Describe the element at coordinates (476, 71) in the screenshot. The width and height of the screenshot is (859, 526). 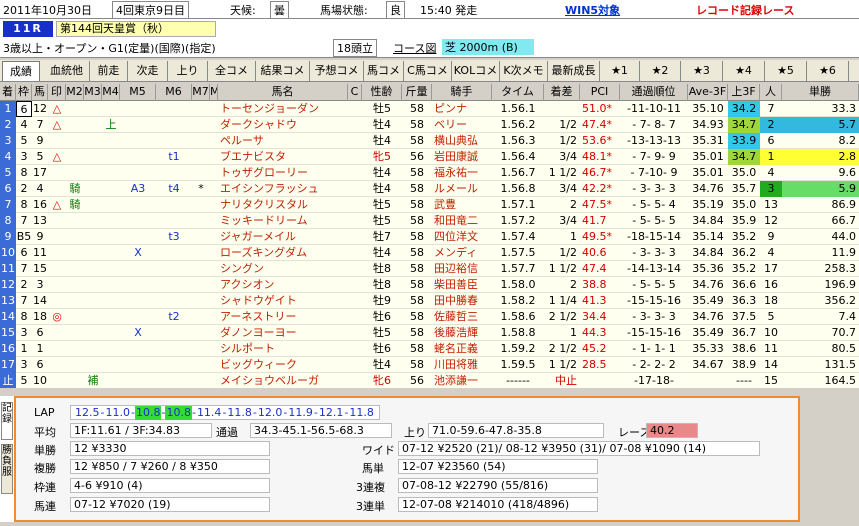
I see `tab-kol-comments: KOLコメ` at that location.